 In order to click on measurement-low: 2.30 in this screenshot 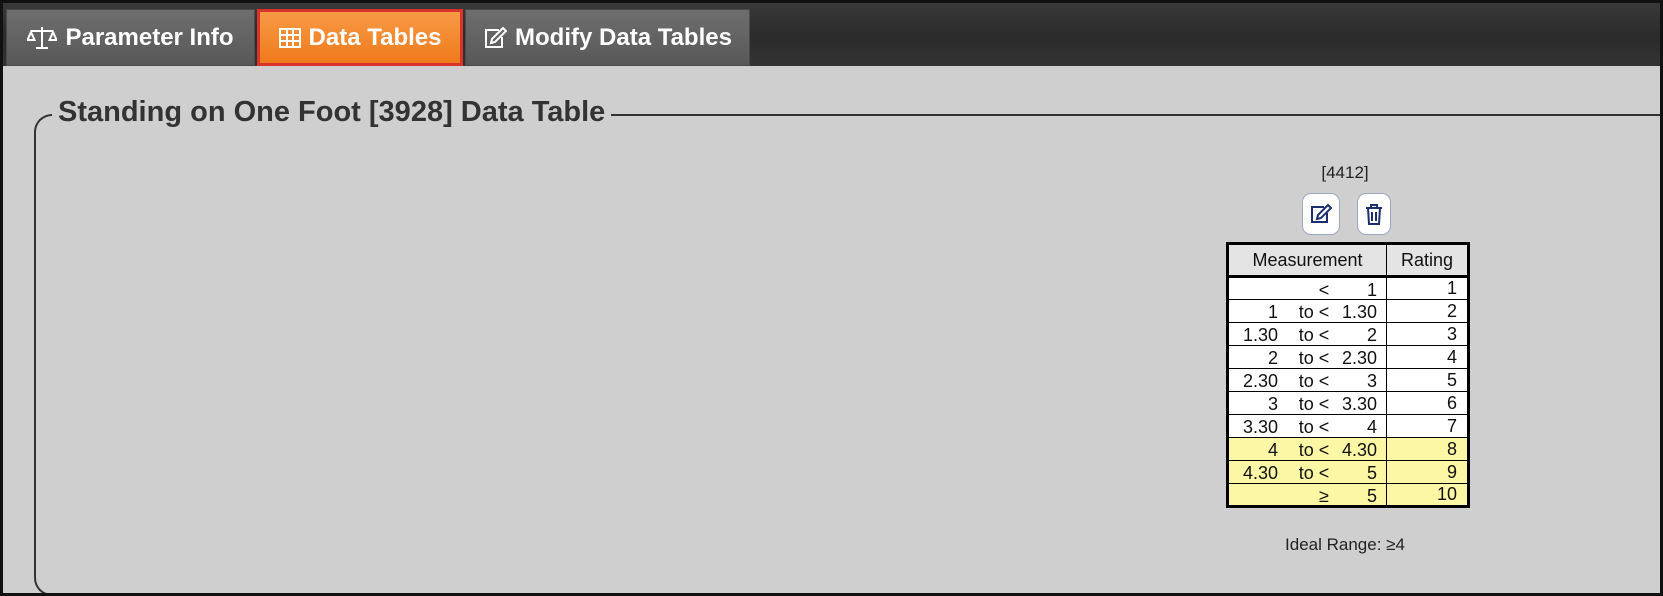, I will do `click(1260, 381)`.